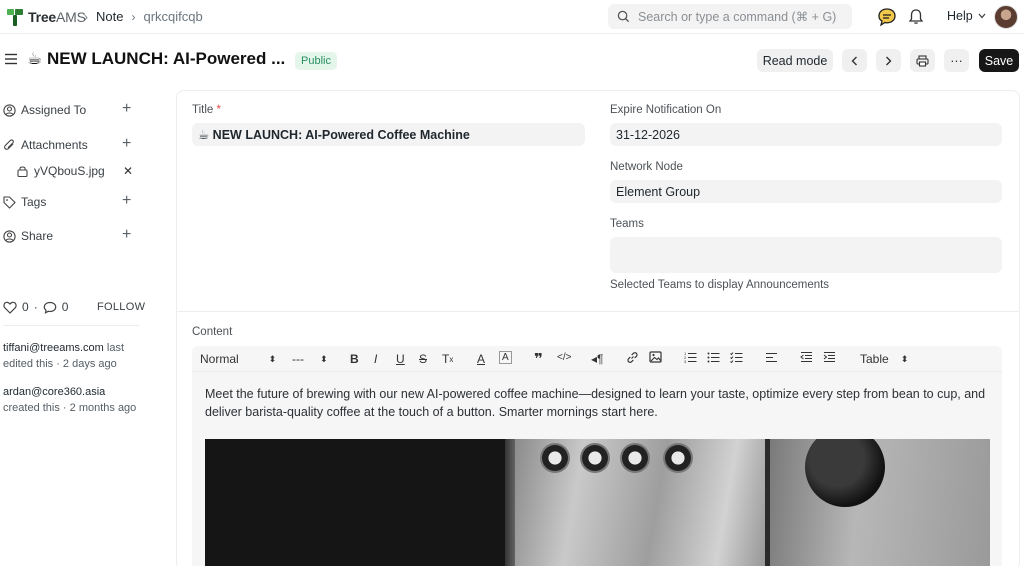  What do you see at coordinates (375, 359) in the screenshot?
I see `italic-icon: I` at bounding box center [375, 359].